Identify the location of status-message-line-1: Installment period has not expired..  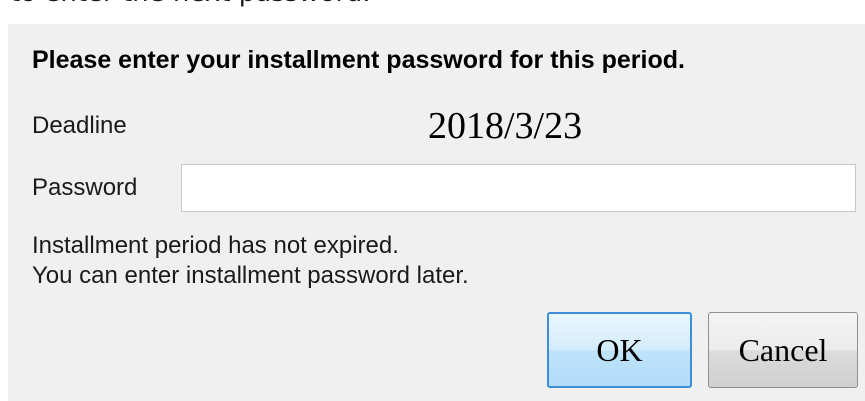
(215, 245).